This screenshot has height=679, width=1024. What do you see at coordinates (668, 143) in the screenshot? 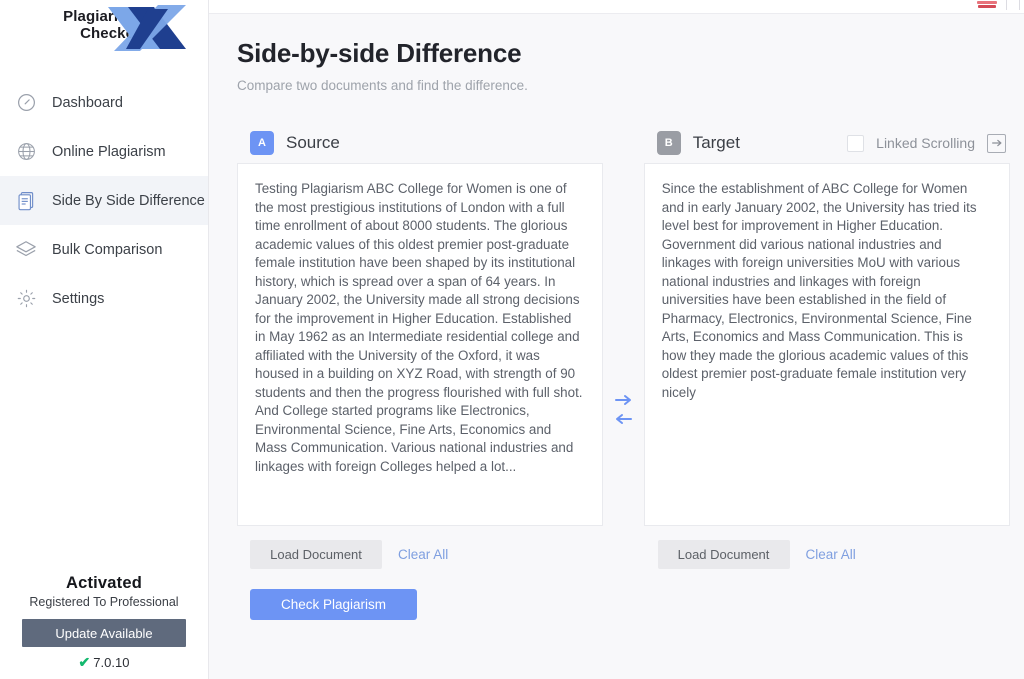
I see `target-badge: B` at bounding box center [668, 143].